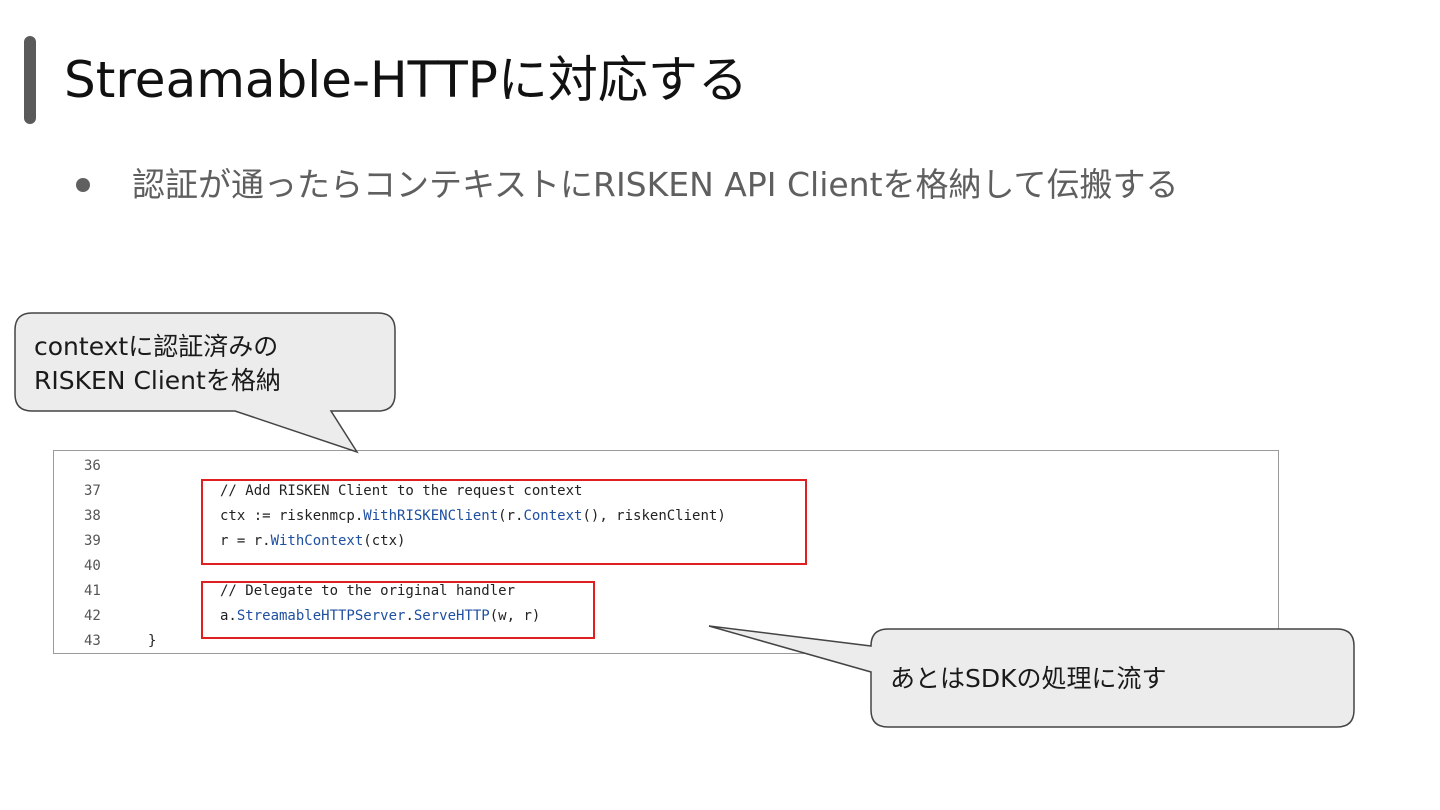 Image resolution: width=1440 pixels, height=810 pixels. Describe the element at coordinates (157, 380) in the screenshot. I see `callout-1-line-2: RISKEN Clientを格納` at that location.